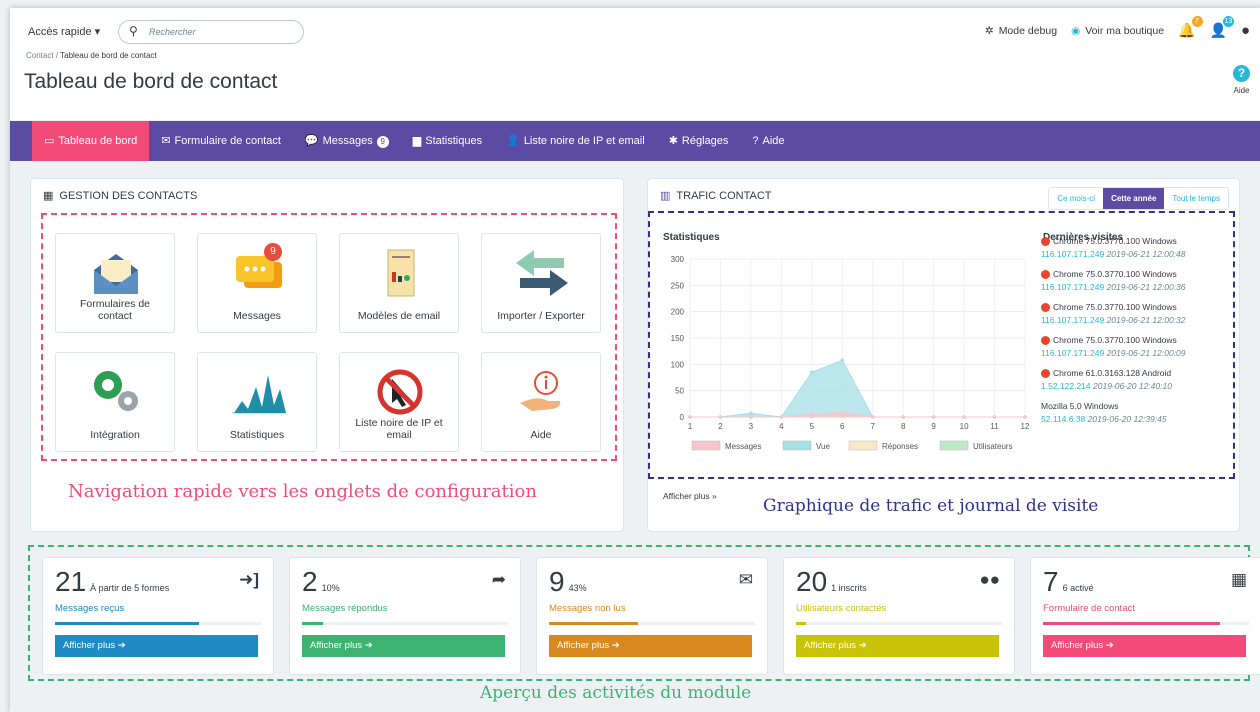 Image resolution: width=1260 pixels, height=712 pixels. Describe the element at coordinates (115, 402) in the screenshot. I see `tile-4: Intégration` at that location.